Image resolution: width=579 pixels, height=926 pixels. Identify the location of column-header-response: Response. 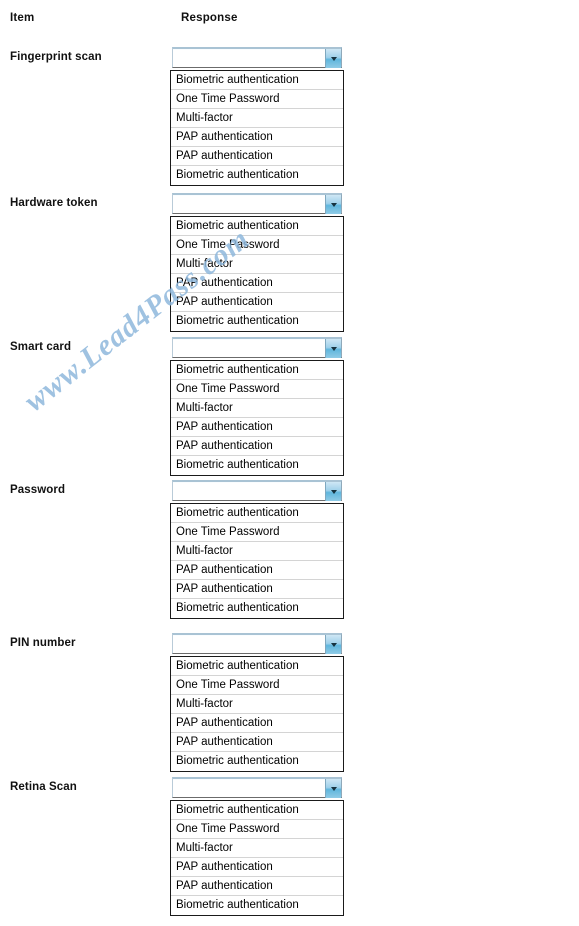
(209, 18).